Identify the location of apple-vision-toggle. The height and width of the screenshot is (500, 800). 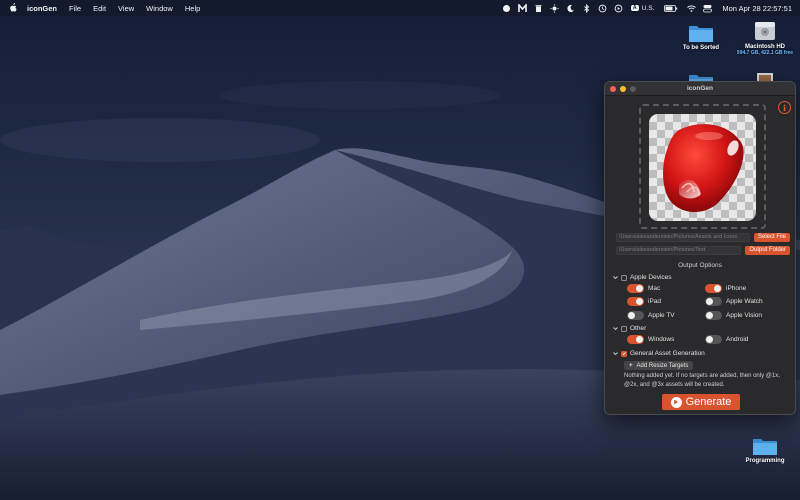
(713, 315).